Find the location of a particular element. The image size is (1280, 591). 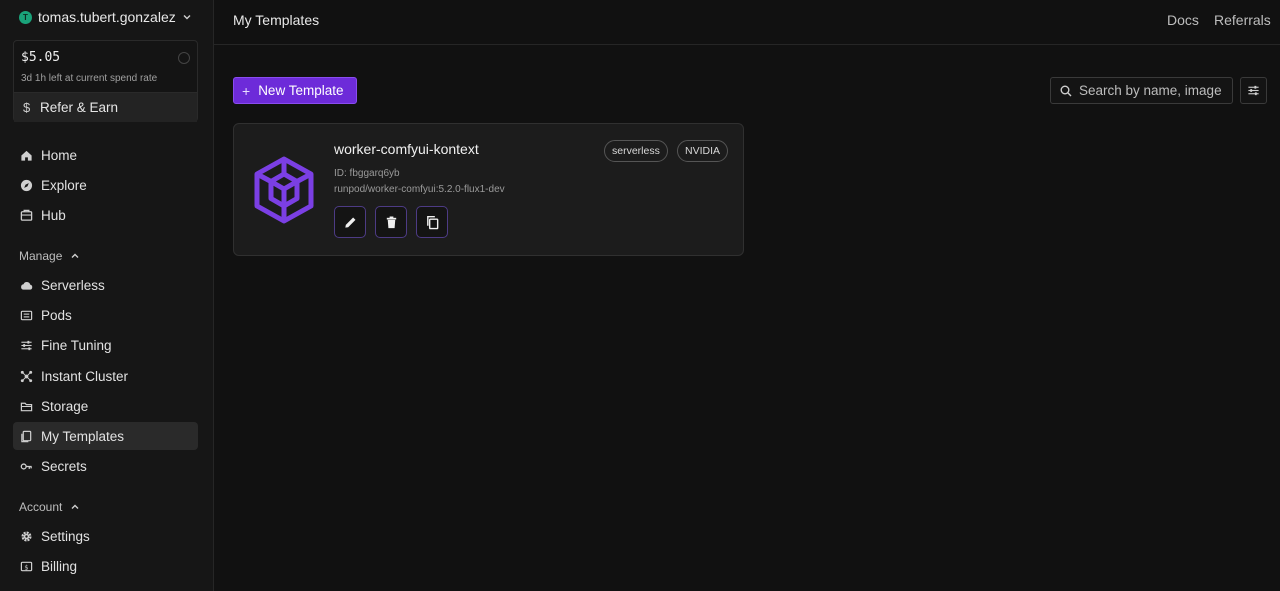

avatar: T is located at coordinates (25, 17).